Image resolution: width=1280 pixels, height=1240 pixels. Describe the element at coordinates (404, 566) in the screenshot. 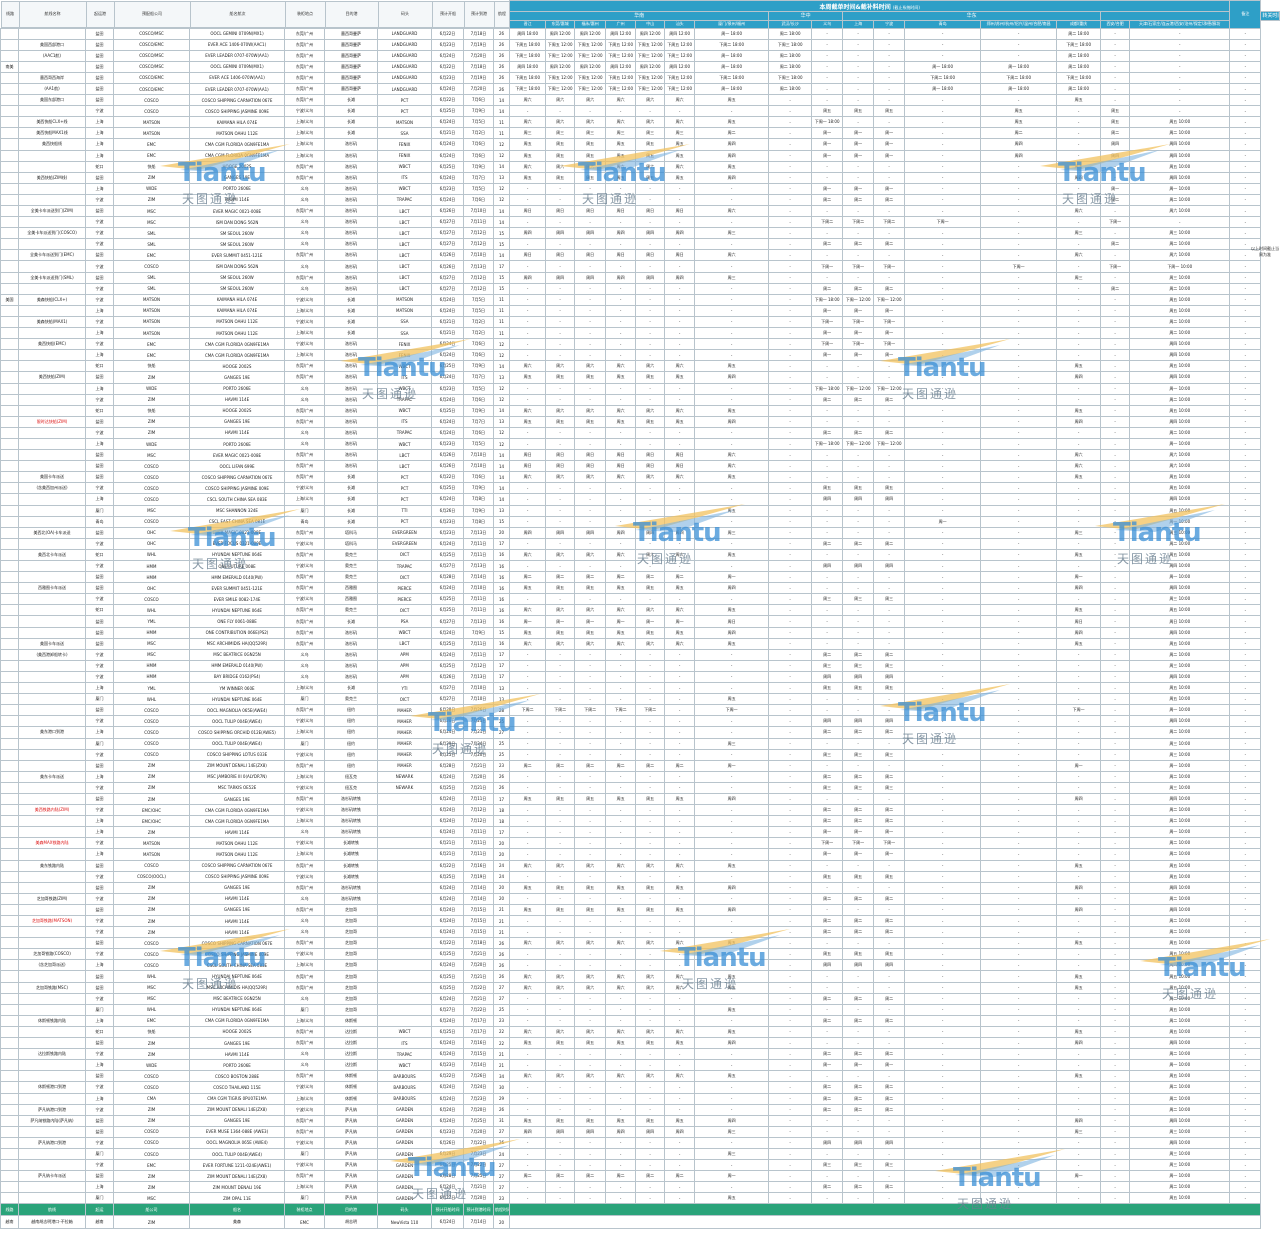

I see `cell-term: TRAPAC` at that location.